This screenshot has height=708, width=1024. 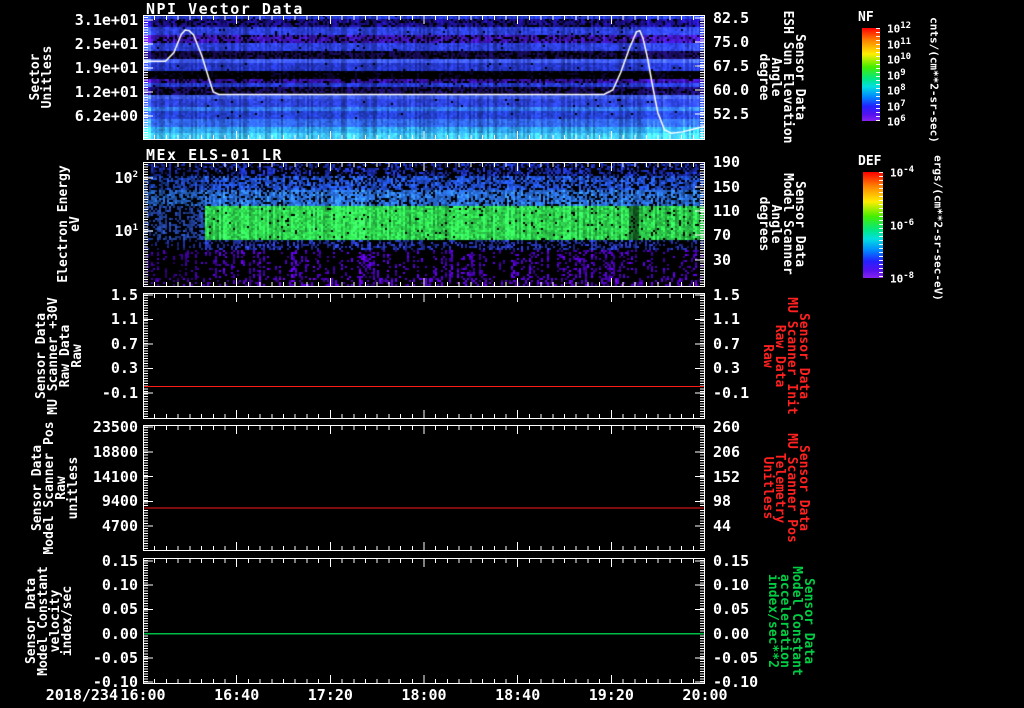 I want to click on right-y-tick-label: 0.05, so click(x=731, y=609).